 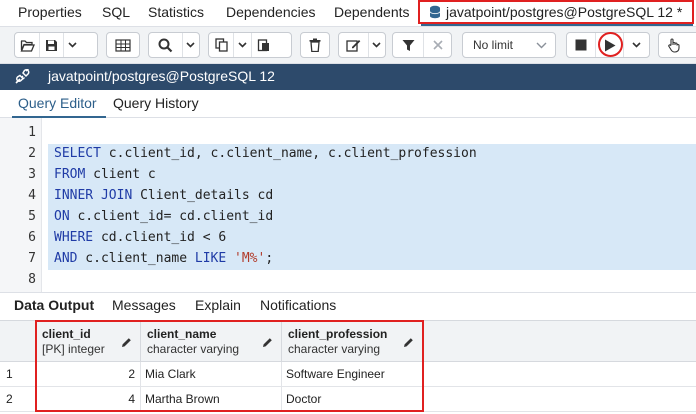 I want to click on row-limit-value: No limit, so click(x=493, y=45).